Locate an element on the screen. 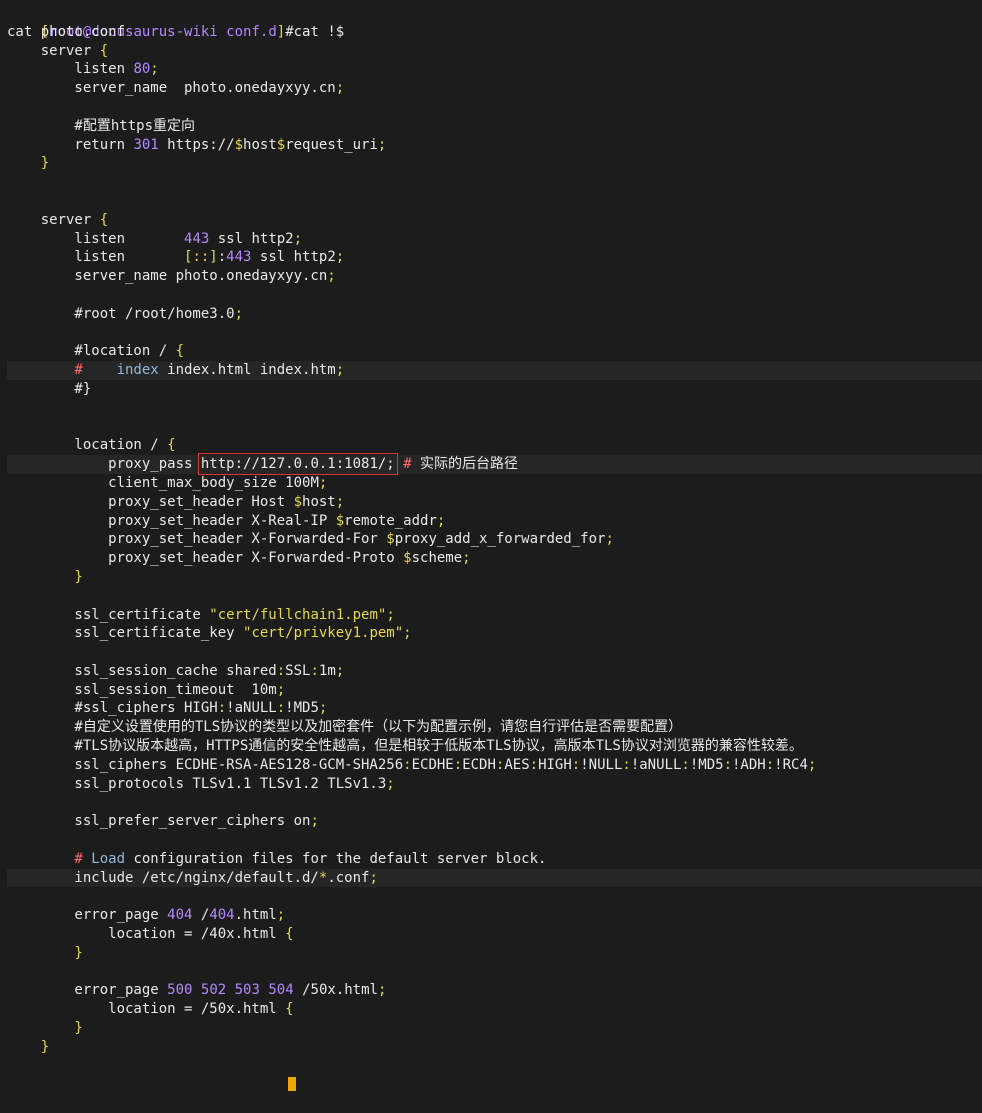 Image resolution: width=982 pixels, height=1113 pixels. code-token: "cert/privkey1.pem" is located at coordinates (323, 633).